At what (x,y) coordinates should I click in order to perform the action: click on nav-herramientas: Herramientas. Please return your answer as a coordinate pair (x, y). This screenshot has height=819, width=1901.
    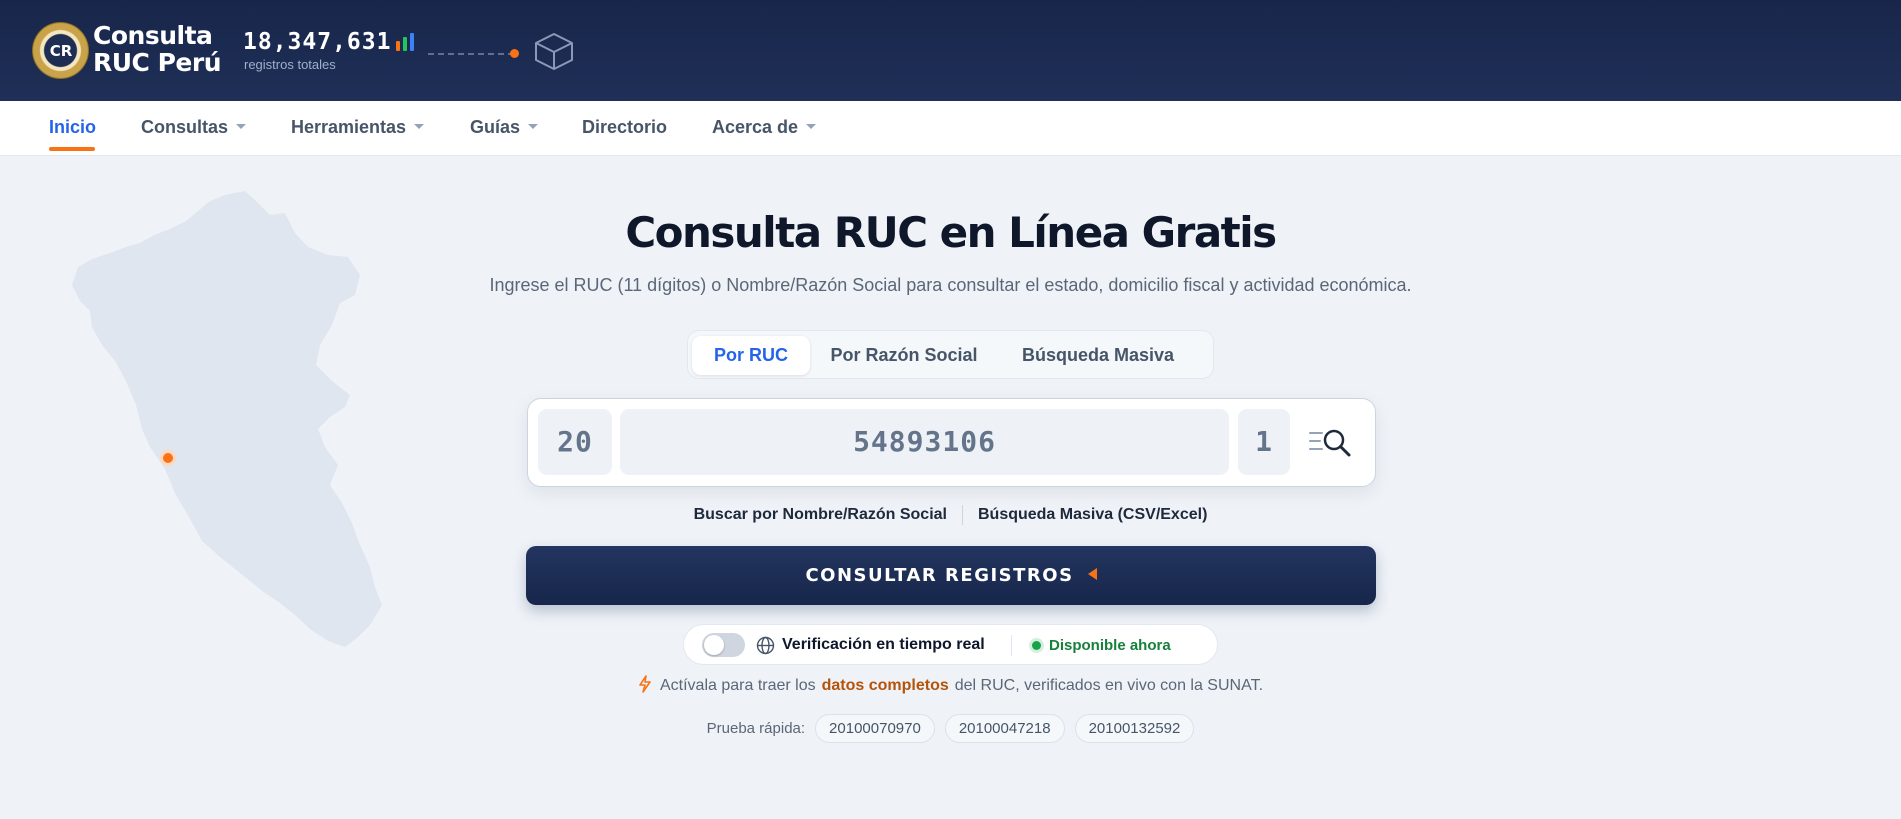
    Looking at the image, I should click on (358, 128).